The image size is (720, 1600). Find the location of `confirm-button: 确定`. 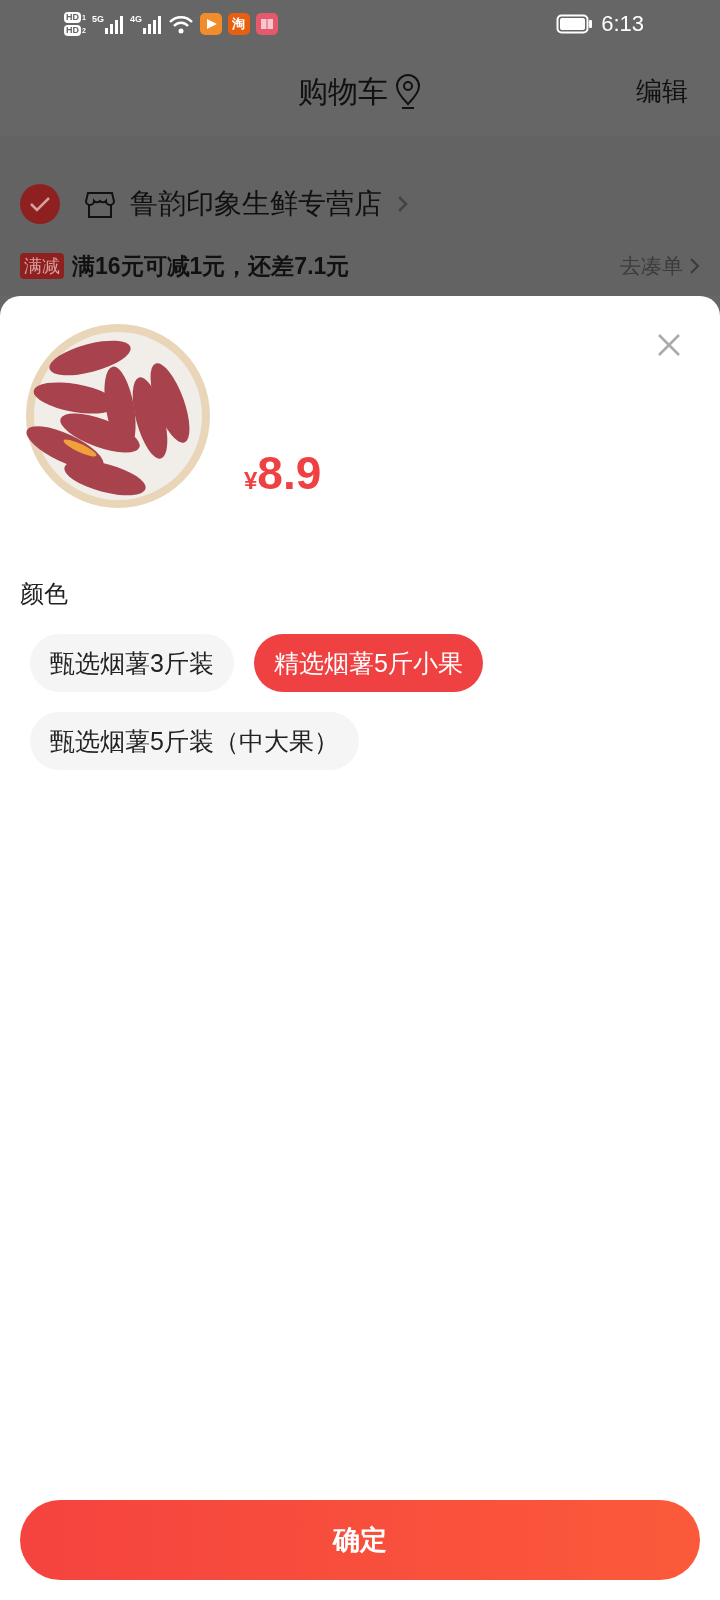

confirm-button: 确定 is located at coordinates (360, 1540).